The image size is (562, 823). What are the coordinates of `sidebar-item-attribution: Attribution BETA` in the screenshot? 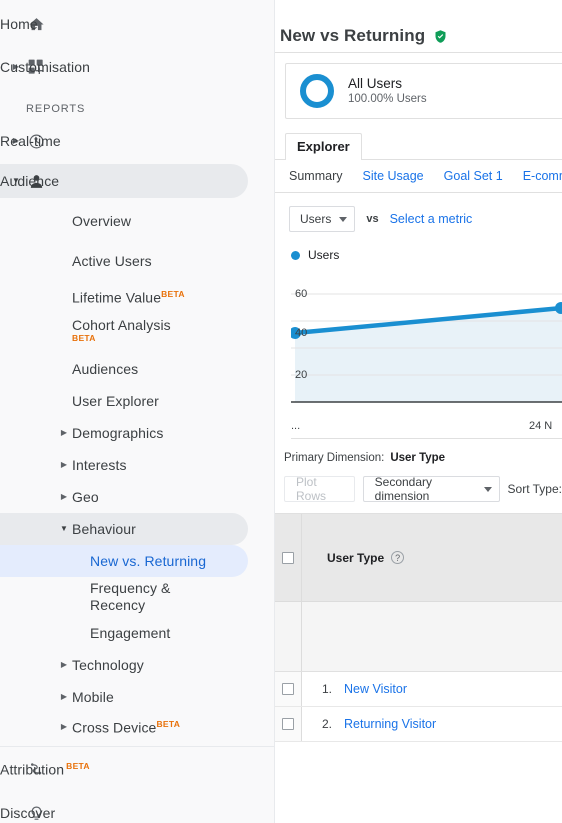 It's located at (137, 769).